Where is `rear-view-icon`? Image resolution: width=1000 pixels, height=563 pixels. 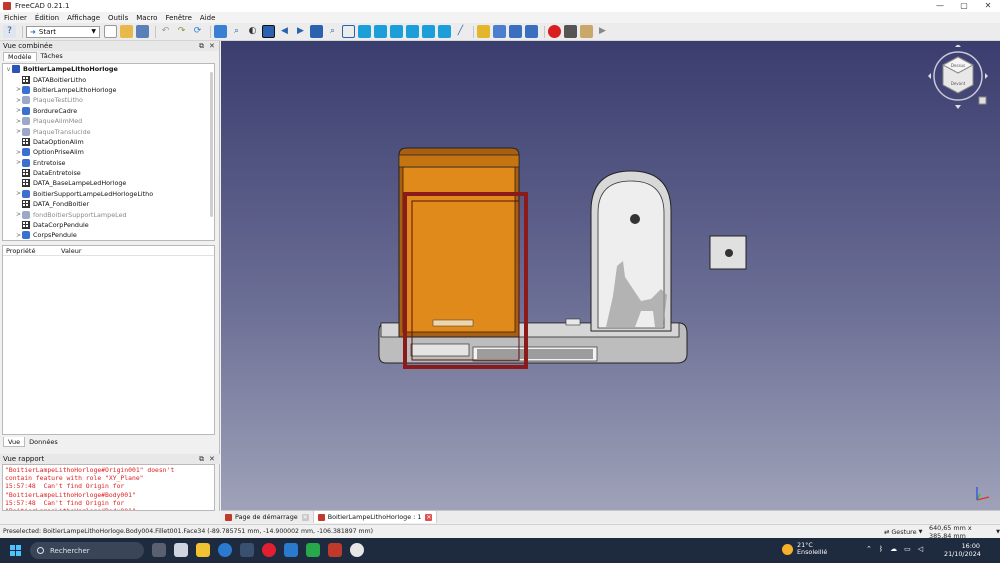 rear-view-icon is located at coordinates (412, 31).